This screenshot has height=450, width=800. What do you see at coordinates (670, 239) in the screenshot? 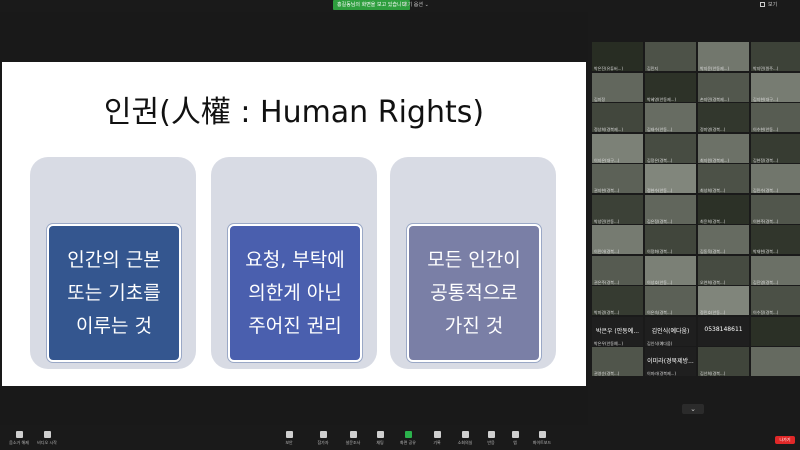
I see `participant-tile: 이정화(경북...)` at bounding box center [670, 239].